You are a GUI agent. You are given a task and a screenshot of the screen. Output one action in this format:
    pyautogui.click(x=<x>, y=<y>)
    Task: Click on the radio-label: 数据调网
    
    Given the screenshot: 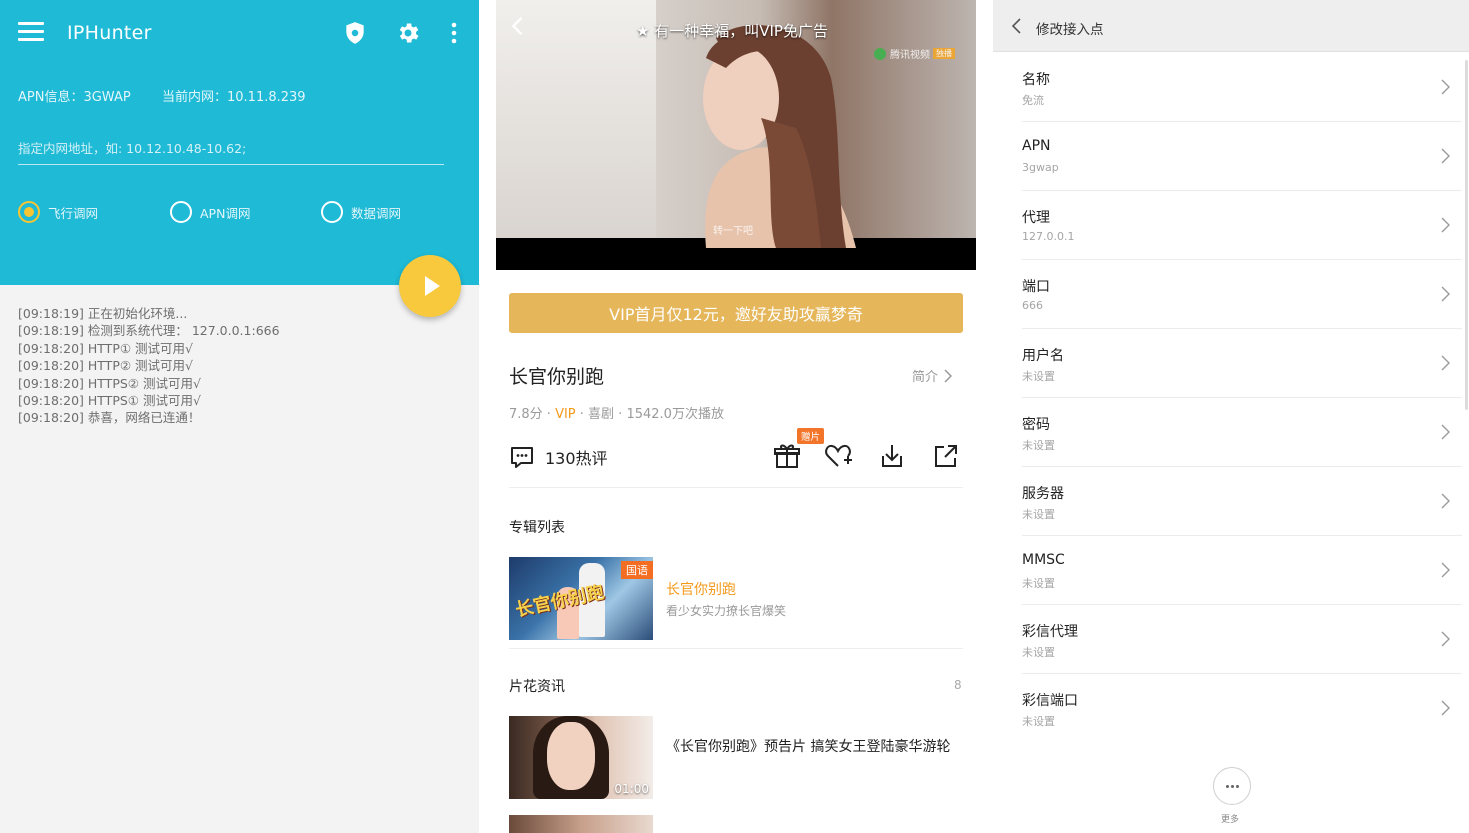 What is the action you would take?
    pyautogui.click(x=376, y=213)
    